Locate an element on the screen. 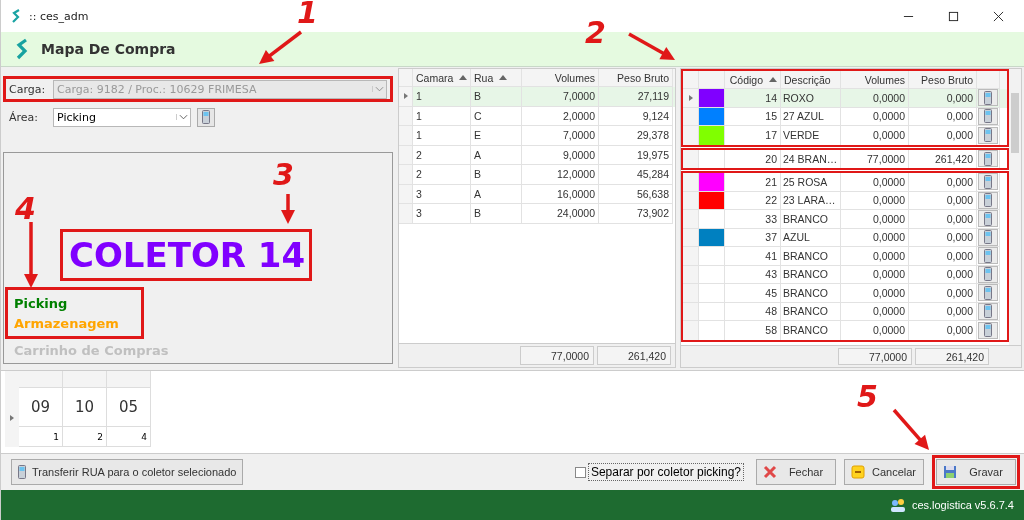 This screenshot has height=520, width=1024. table-cell: 10 is located at coordinates (84, 407).